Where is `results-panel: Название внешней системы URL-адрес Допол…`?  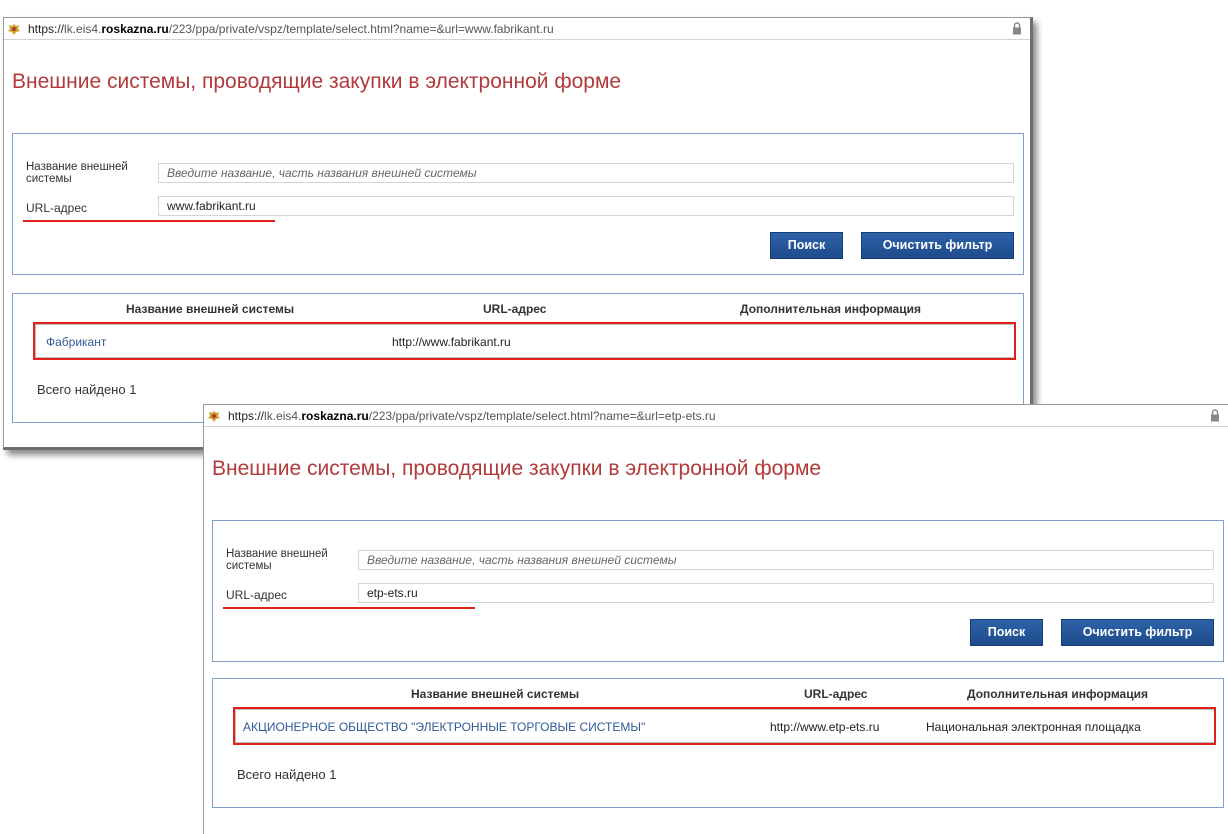 results-panel: Название внешней системы URL-адрес Допол… is located at coordinates (718, 743).